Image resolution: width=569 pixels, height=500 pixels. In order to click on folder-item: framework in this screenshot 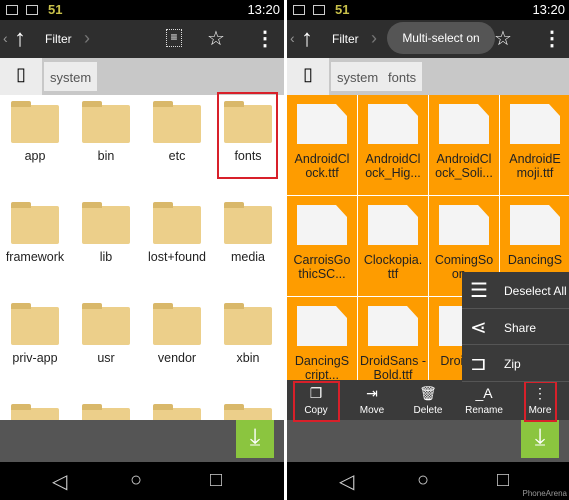, I will do `click(35, 246)`.